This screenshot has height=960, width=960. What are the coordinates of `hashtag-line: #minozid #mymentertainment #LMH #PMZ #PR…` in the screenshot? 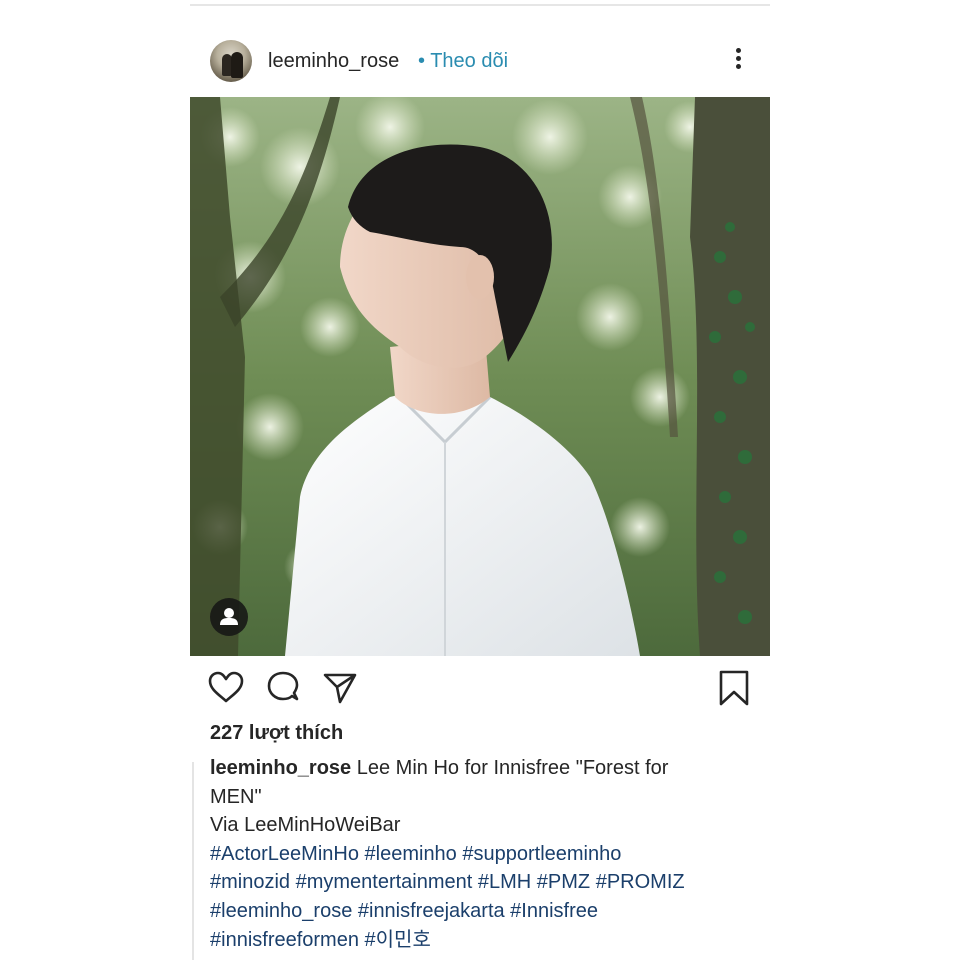 It's located at (480, 882).